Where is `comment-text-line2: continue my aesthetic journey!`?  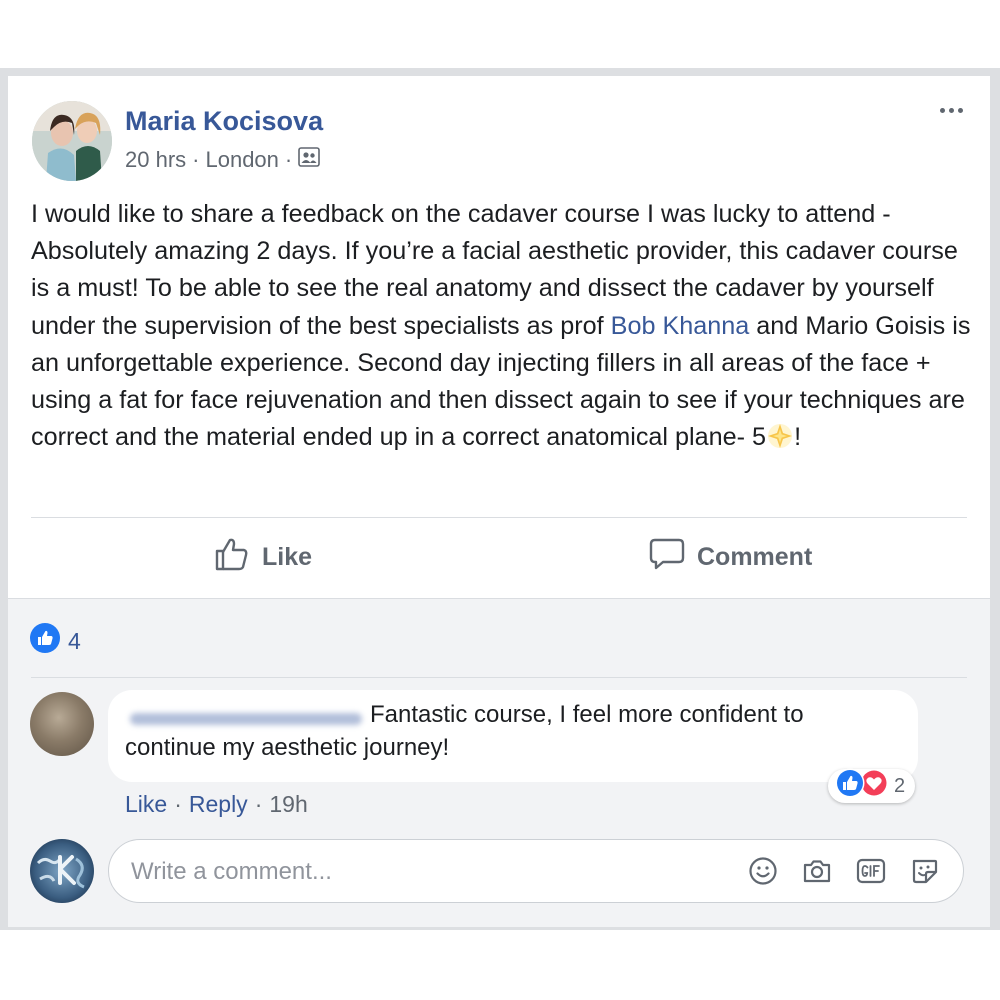
comment-text-line2: continue my aesthetic journey! is located at coordinates (287, 747).